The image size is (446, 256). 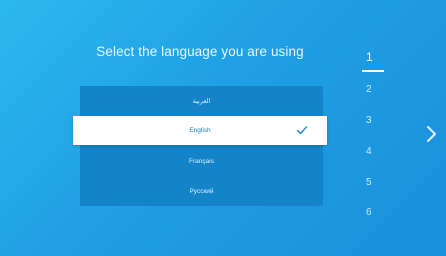 I want to click on page-title: Select the language you are using, so click(x=200, y=51).